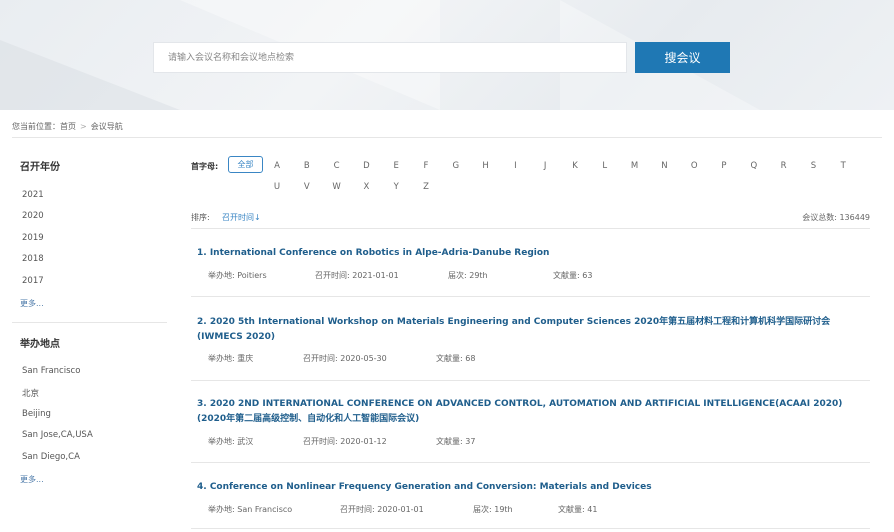 This screenshot has height=532, width=894. I want to click on conference-location: 举办地: San Francisco, so click(250, 509).